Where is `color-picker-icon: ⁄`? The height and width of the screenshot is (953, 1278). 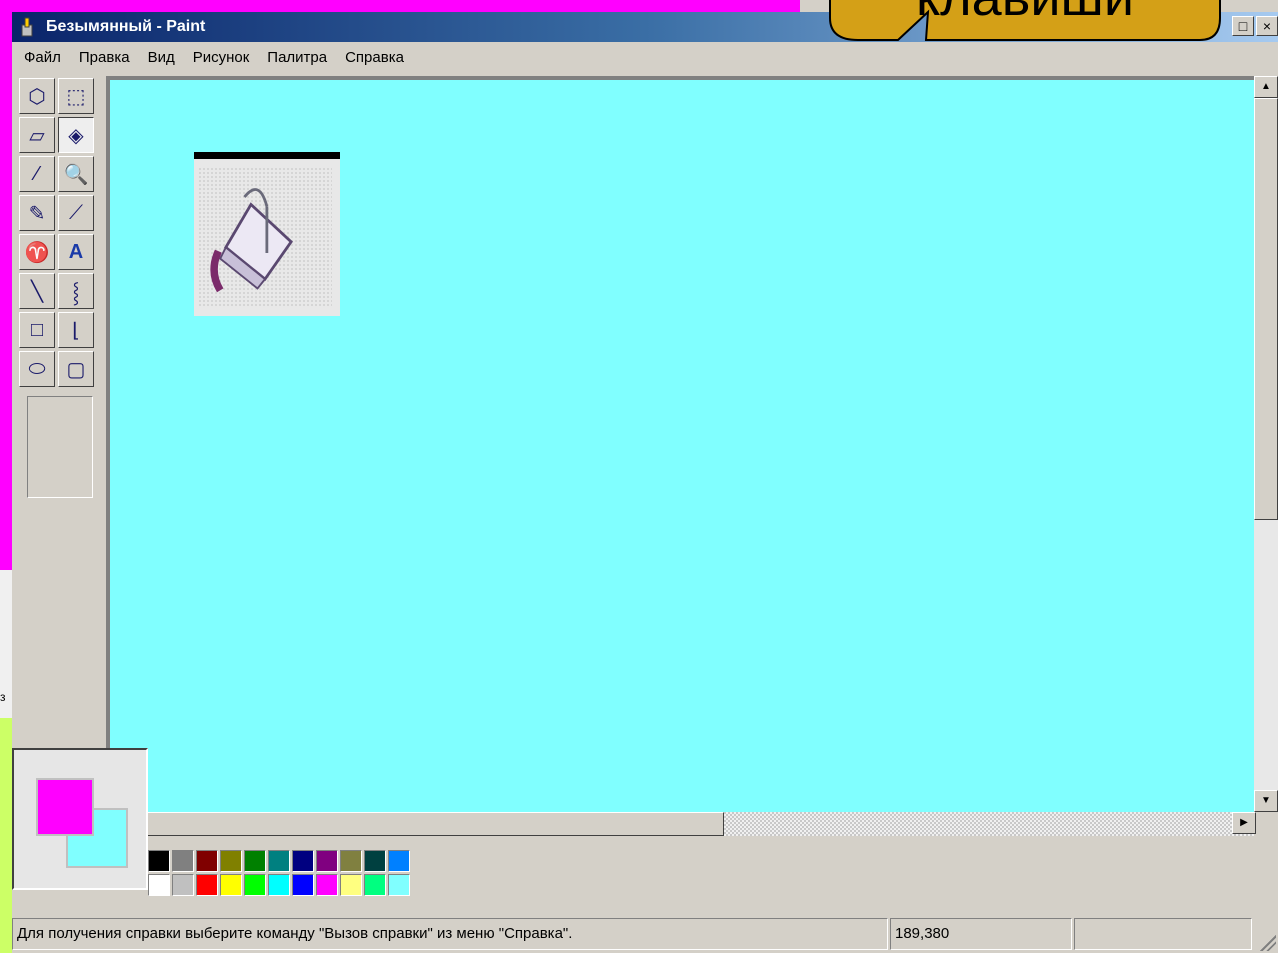 color-picker-icon: ⁄ is located at coordinates (37, 173).